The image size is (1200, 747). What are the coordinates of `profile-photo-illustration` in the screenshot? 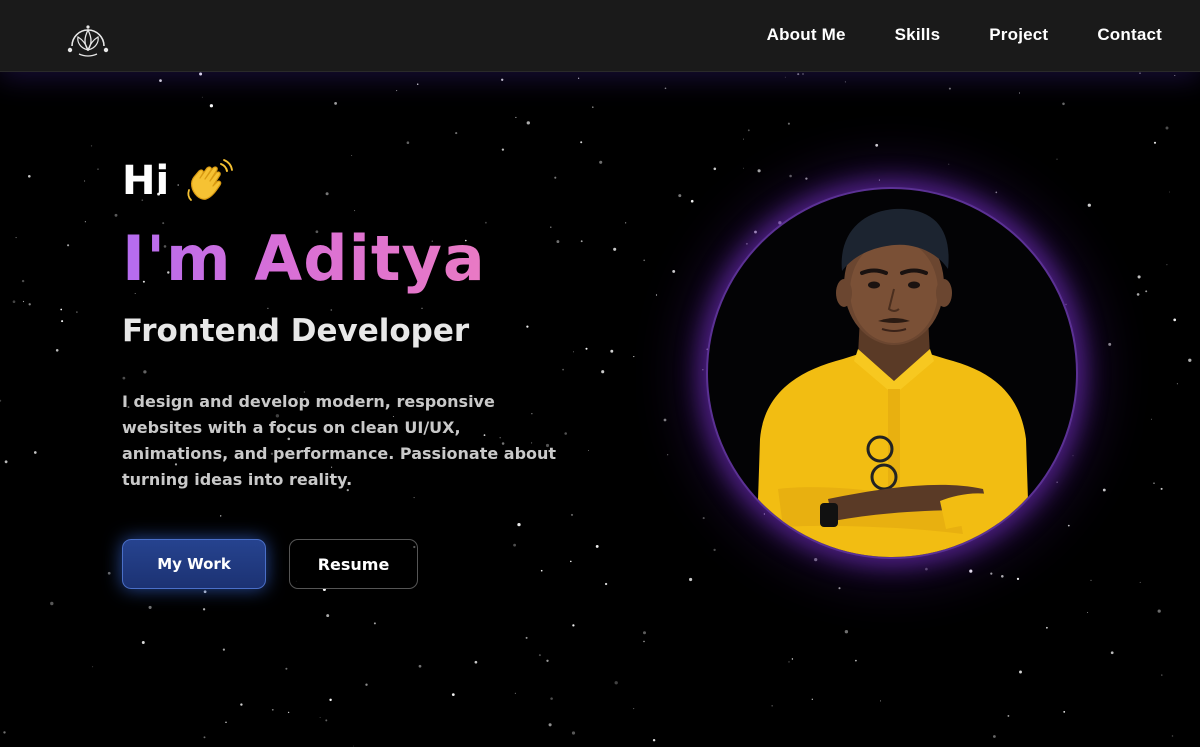 It's located at (893, 382).